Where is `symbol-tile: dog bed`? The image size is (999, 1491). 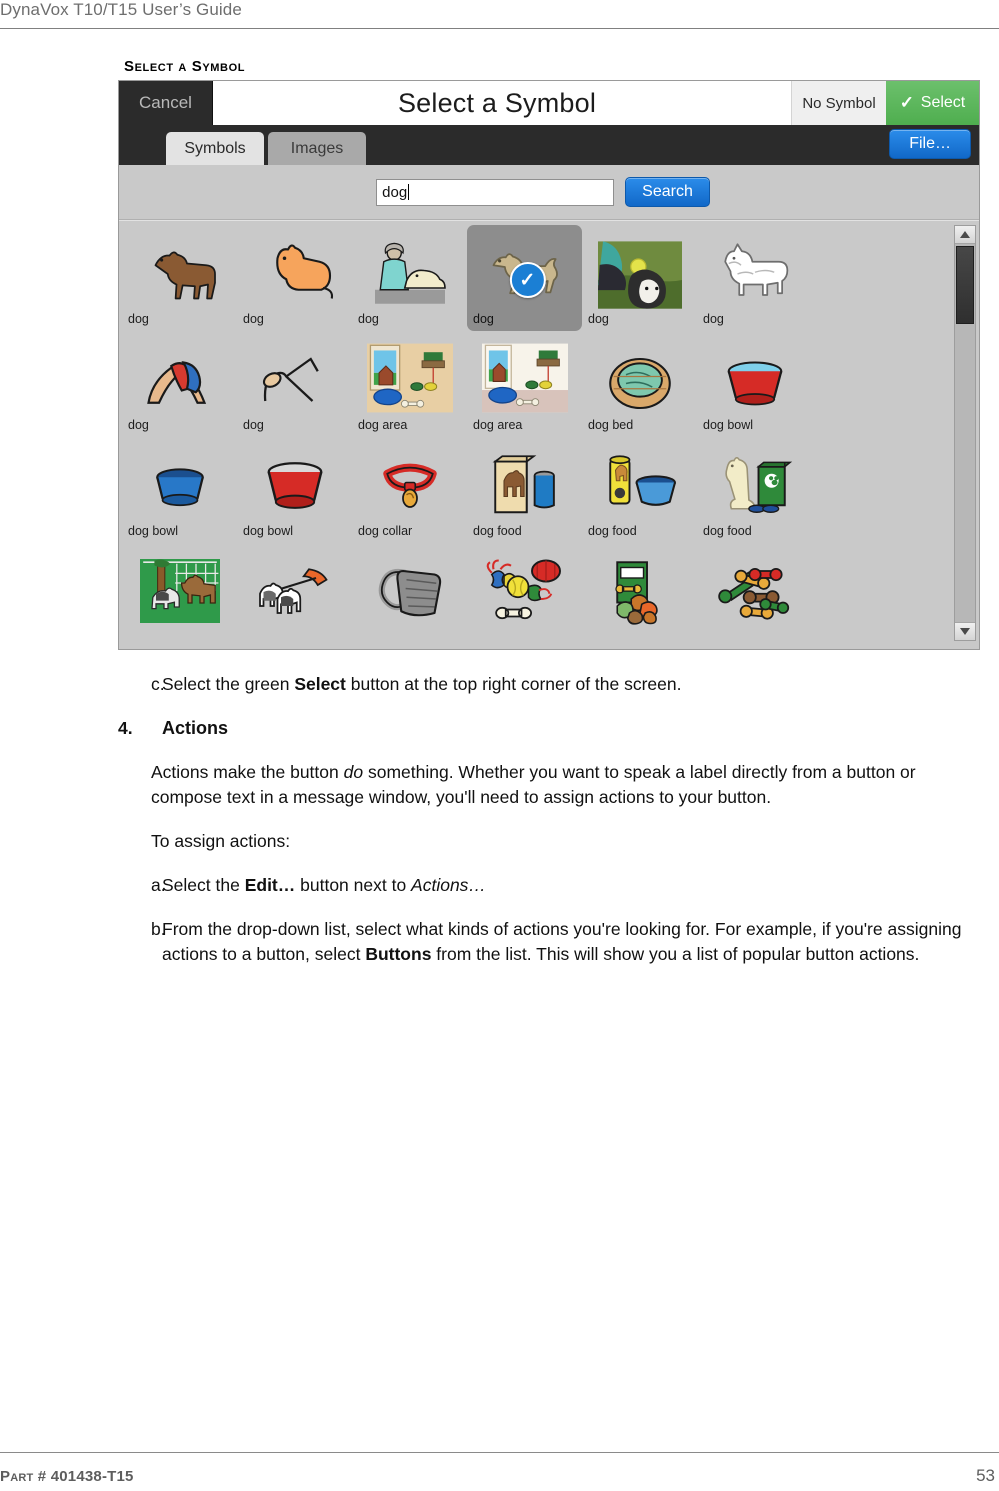
symbol-tile: dog bed is located at coordinates (639, 384).